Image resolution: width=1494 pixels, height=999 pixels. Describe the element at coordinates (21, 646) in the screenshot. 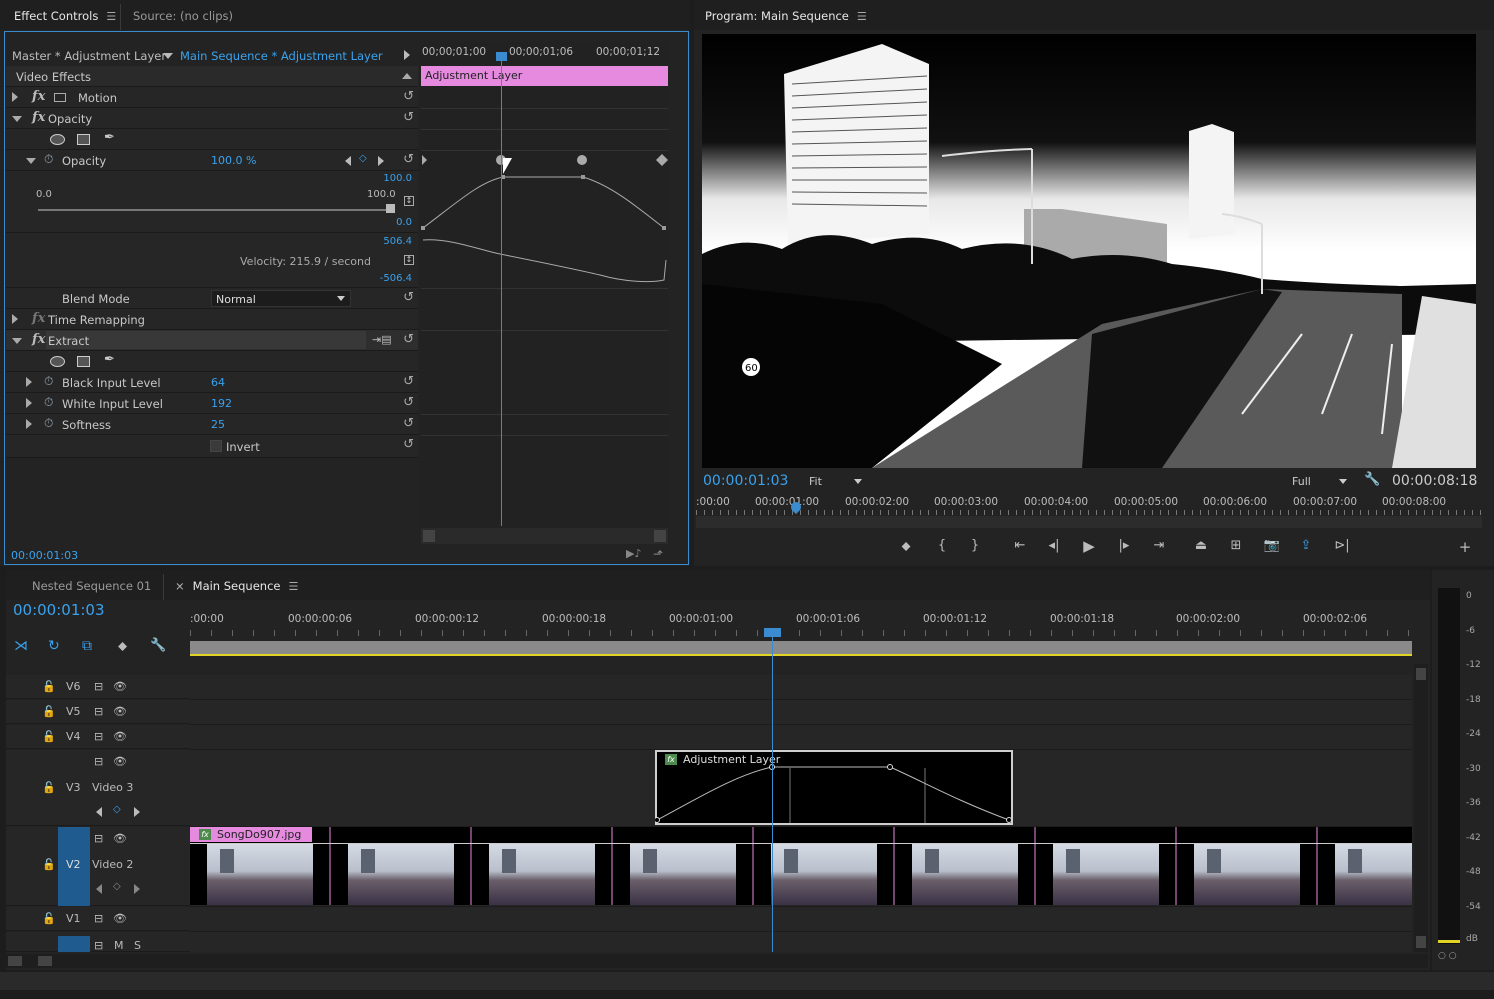

I see `snap-icon: ⋊` at that location.